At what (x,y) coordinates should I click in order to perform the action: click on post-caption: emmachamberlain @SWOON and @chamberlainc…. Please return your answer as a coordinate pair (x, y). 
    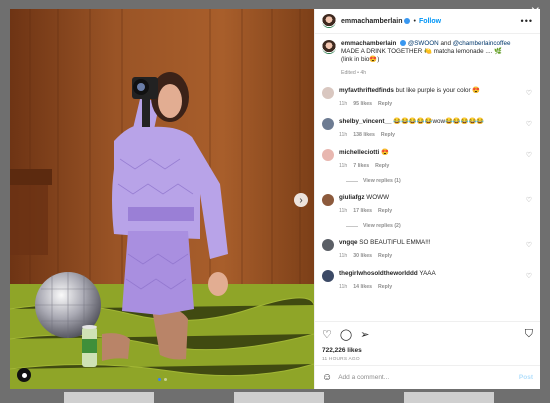
    Looking at the image, I should click on (427, 58).